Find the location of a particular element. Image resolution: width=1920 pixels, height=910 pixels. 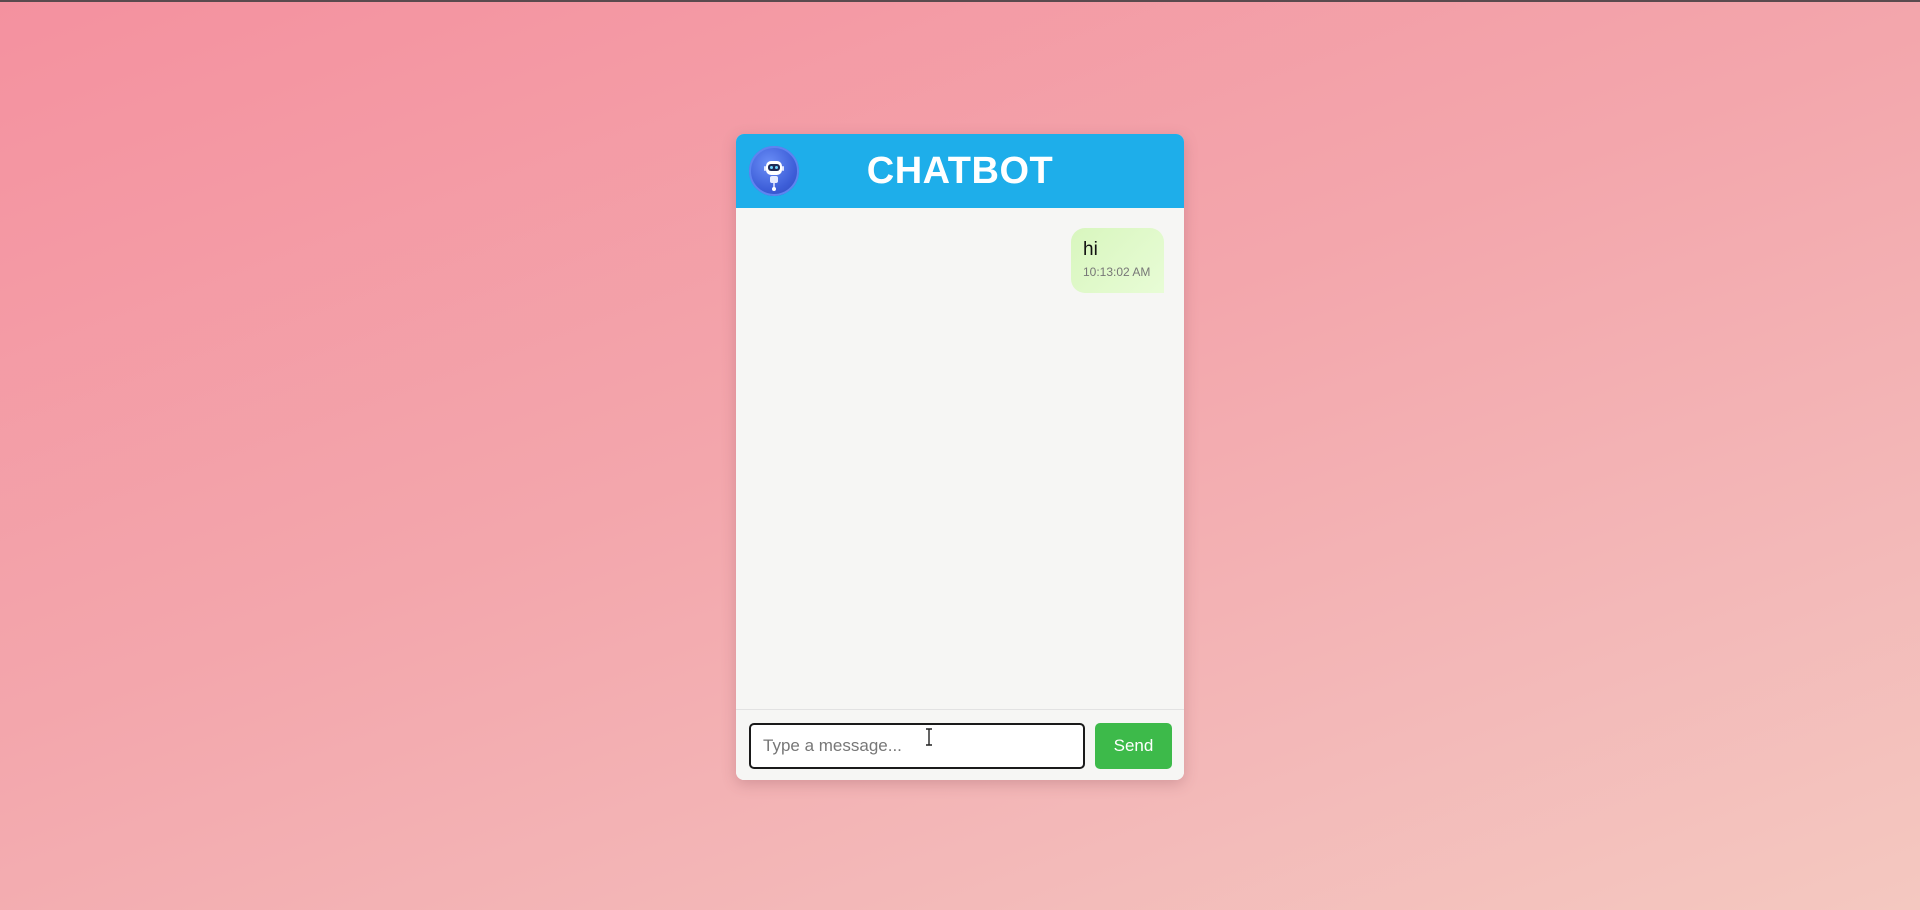

message-text: hi is located at coordinates (1090, 249).